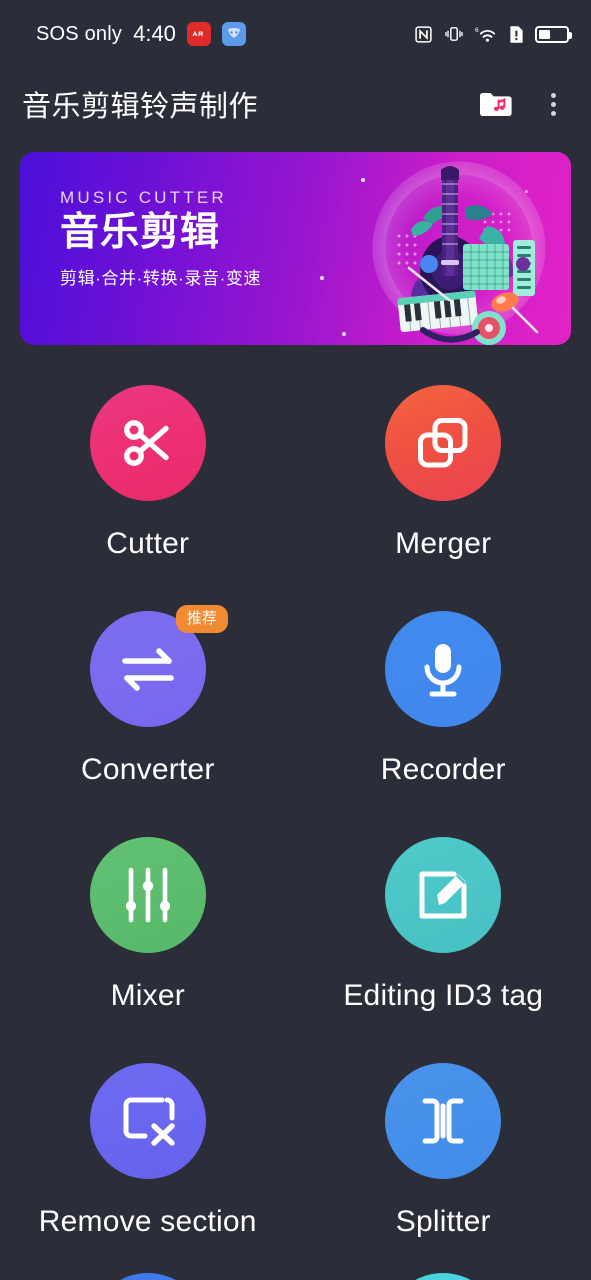  I want to click on partial-tile-cyan-icon, so click(443, 1276).